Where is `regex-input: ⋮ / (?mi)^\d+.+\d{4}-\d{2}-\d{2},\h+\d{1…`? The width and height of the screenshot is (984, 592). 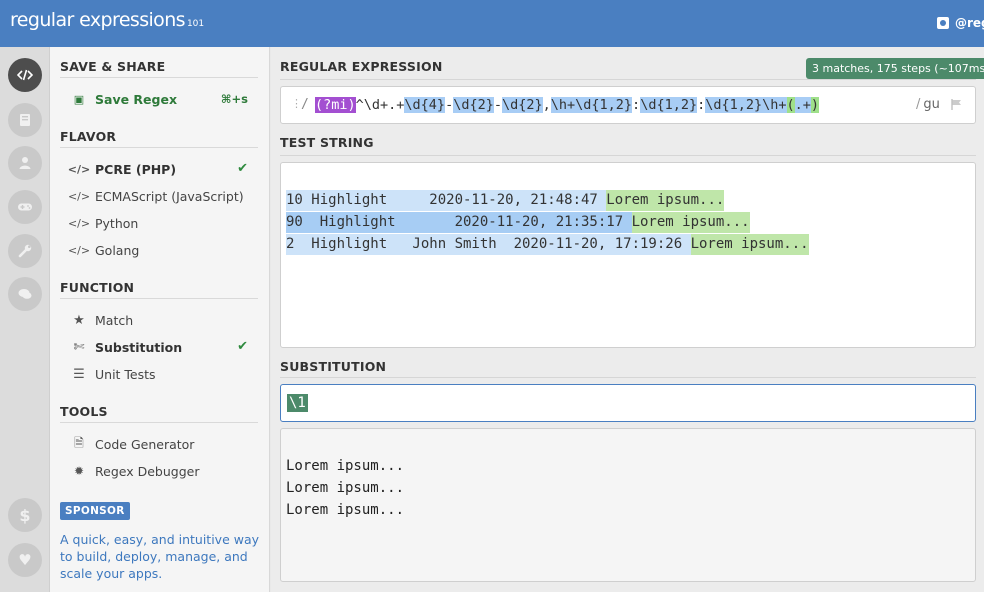 regex-input: ⋮ / (?mi)^\d+.+\d{4}-\d{2}-\d{2},\h+\d{1… is located at coordinates (628, 105).